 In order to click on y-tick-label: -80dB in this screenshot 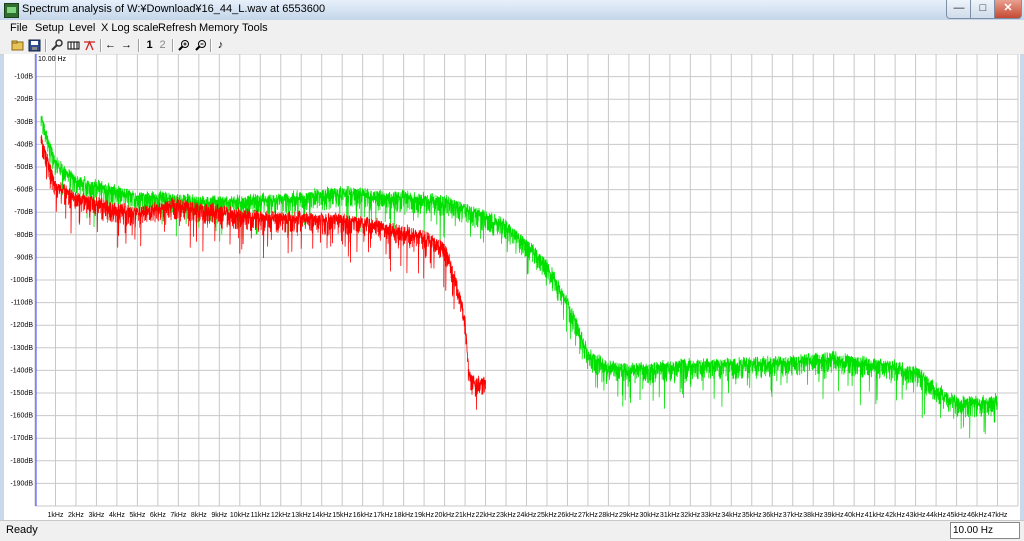, I will do `click(23, 235)`.